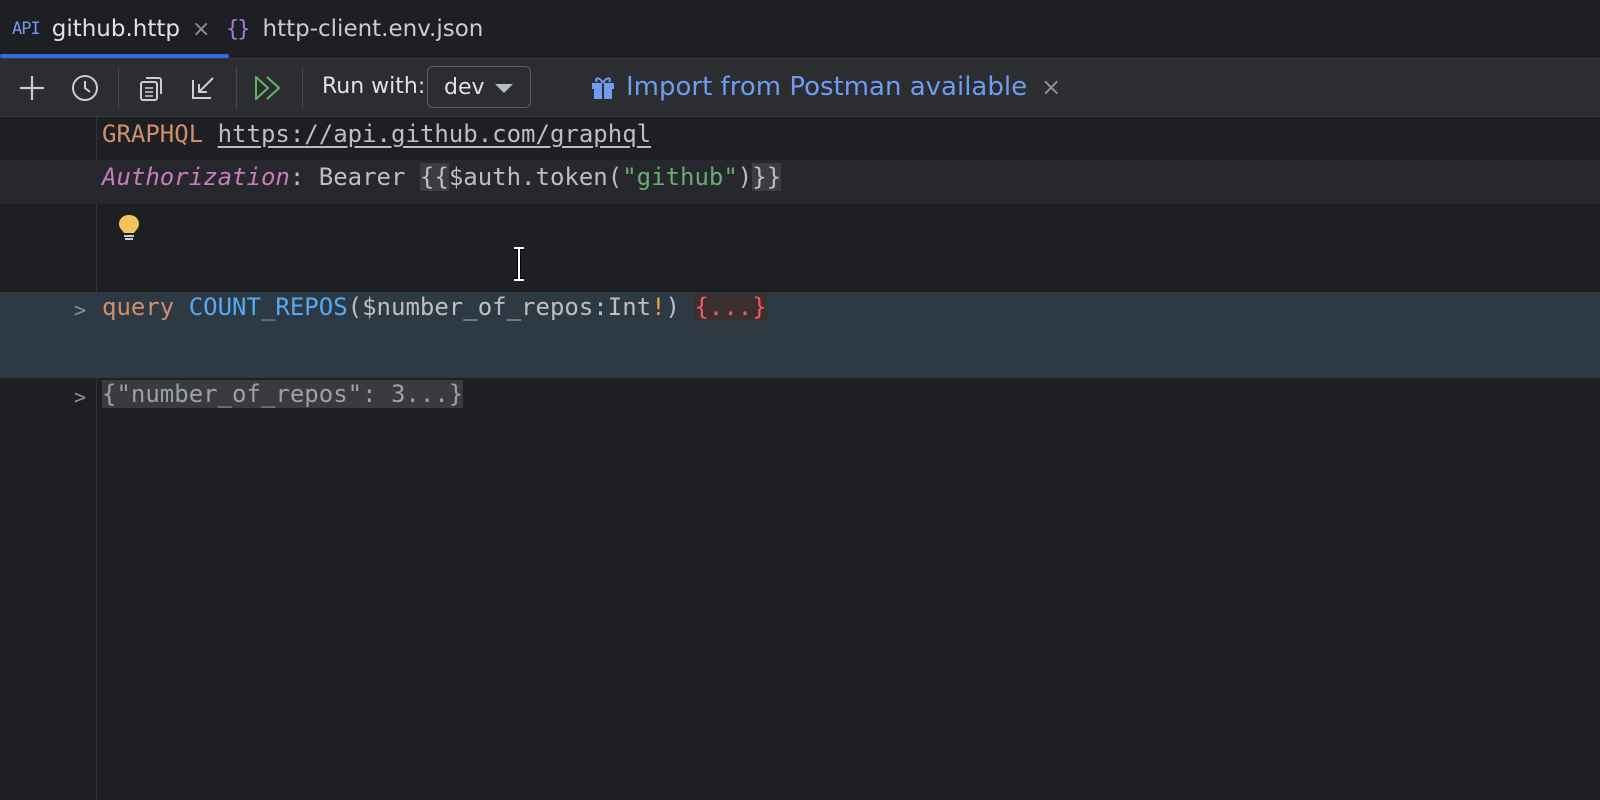 This screenshot has height=800, width=1600. What do you see at coordinates (434, 134) in the screenshot?
I see `request-url: https://api.github.com/graphql` at bounding box center [434, 134].